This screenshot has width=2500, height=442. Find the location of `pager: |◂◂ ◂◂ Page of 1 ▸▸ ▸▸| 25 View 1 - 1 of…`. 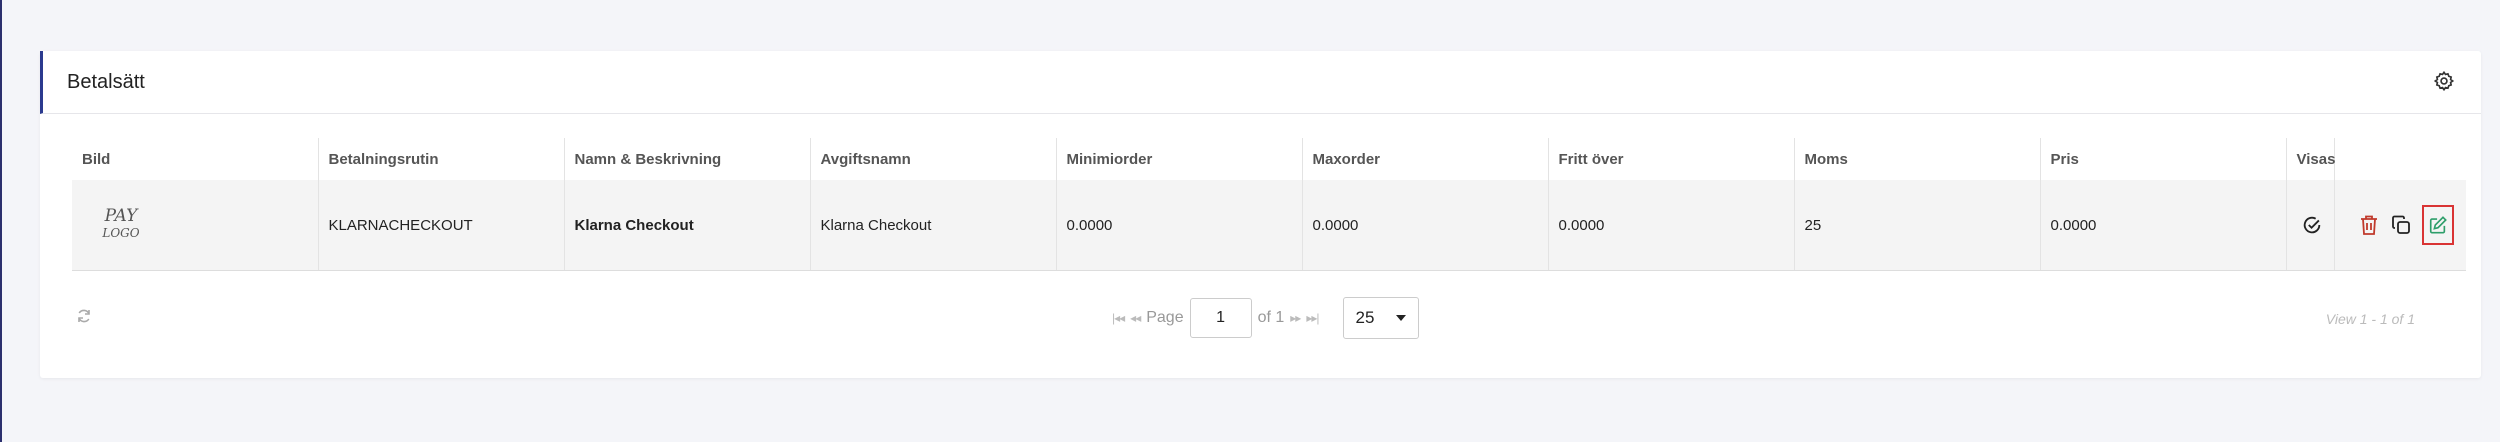

pager: |◂◂ ◂◂ Page of 1 ▸▸ ▸▸| 25 View 1 - 1 of… is located at coordinates (1260, 318).